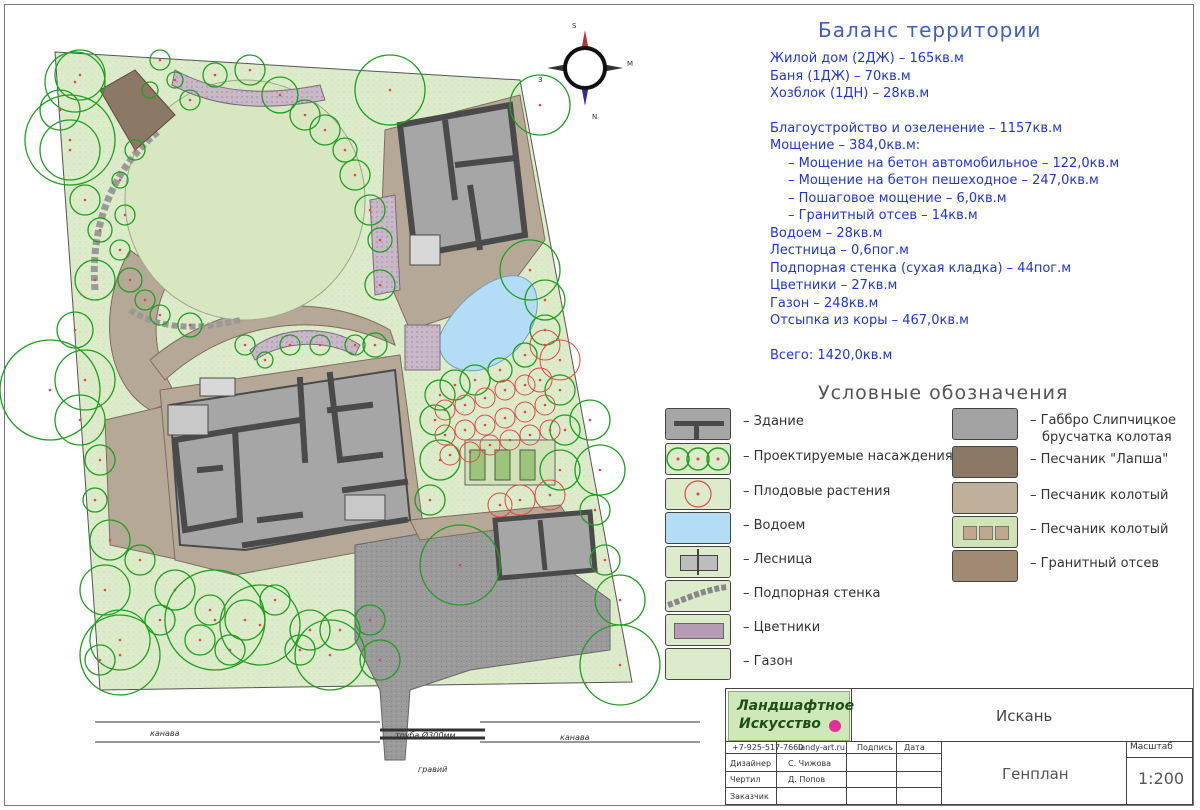  I want to click on lawn-swatch, so click(698, 664).